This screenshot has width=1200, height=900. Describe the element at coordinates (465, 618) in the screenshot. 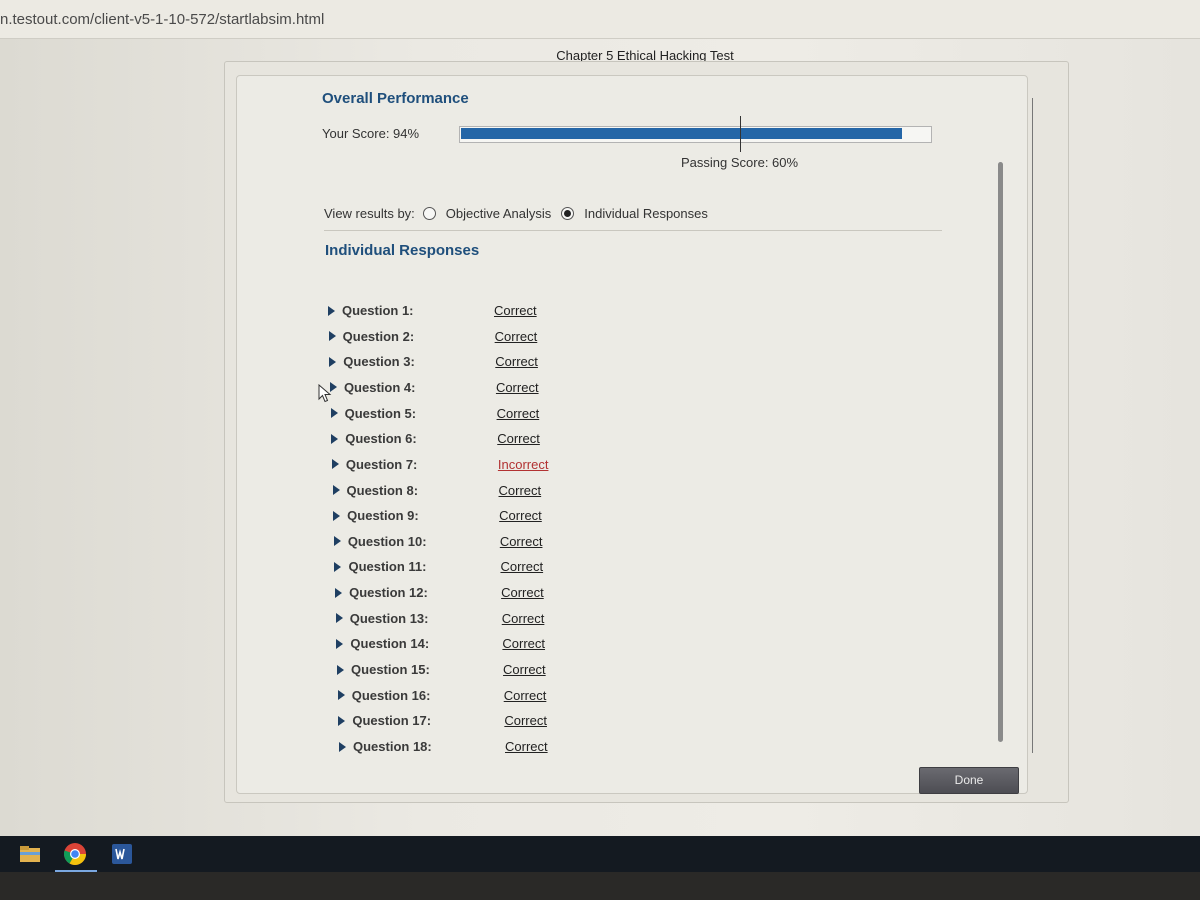

I see `response-row: Question 13: Correct` at that location.